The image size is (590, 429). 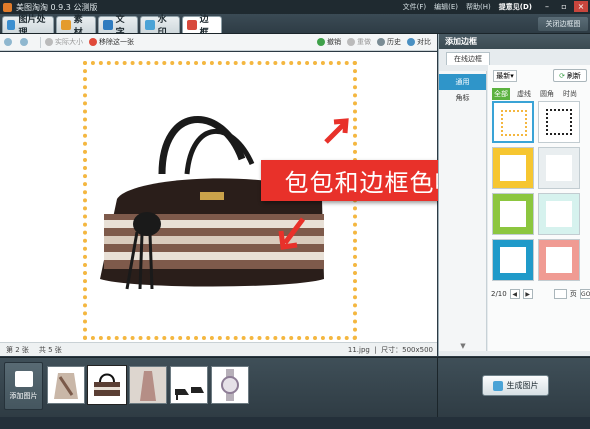 What do you see at coordinates (446, 7) in the screenshot?
I see `menu-edit: 编辑(E)` at bounding box center [446, 7].